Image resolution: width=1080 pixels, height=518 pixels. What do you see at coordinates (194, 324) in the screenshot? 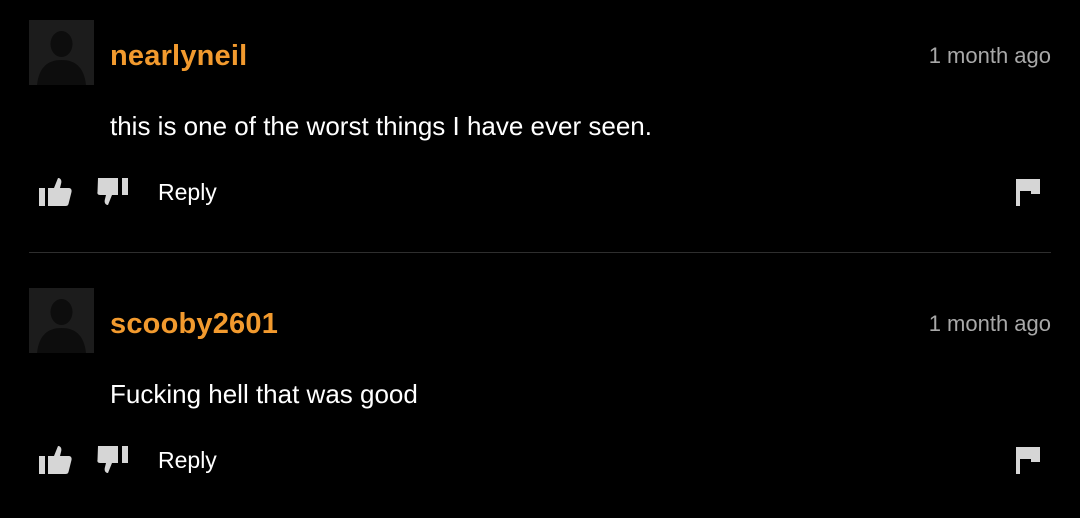
I see `comment-username: scooby2601` at bounding box center [194, 324].